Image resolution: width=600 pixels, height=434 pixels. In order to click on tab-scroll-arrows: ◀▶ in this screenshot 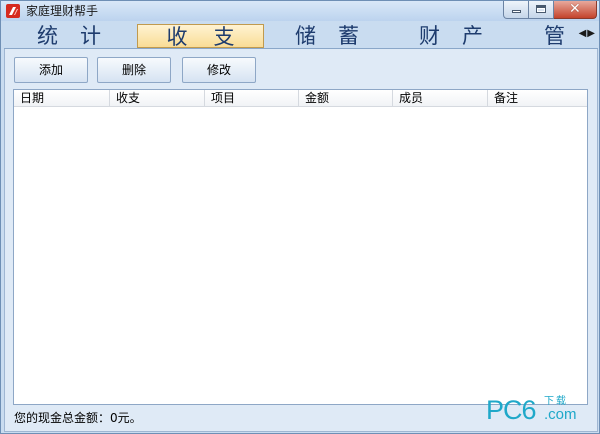, I will do `click(587, 33)`.